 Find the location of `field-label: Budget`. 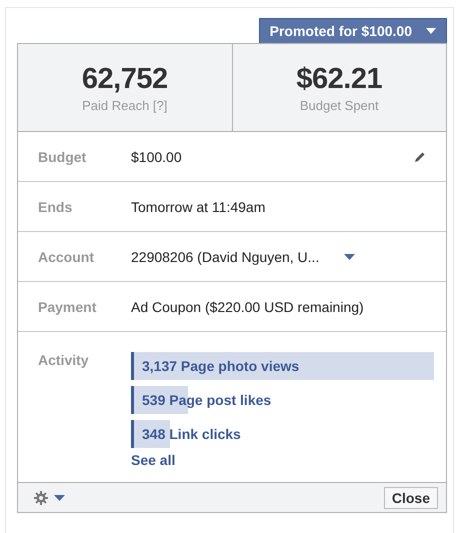

field-label: Budget is located at coordinates (63, 156).